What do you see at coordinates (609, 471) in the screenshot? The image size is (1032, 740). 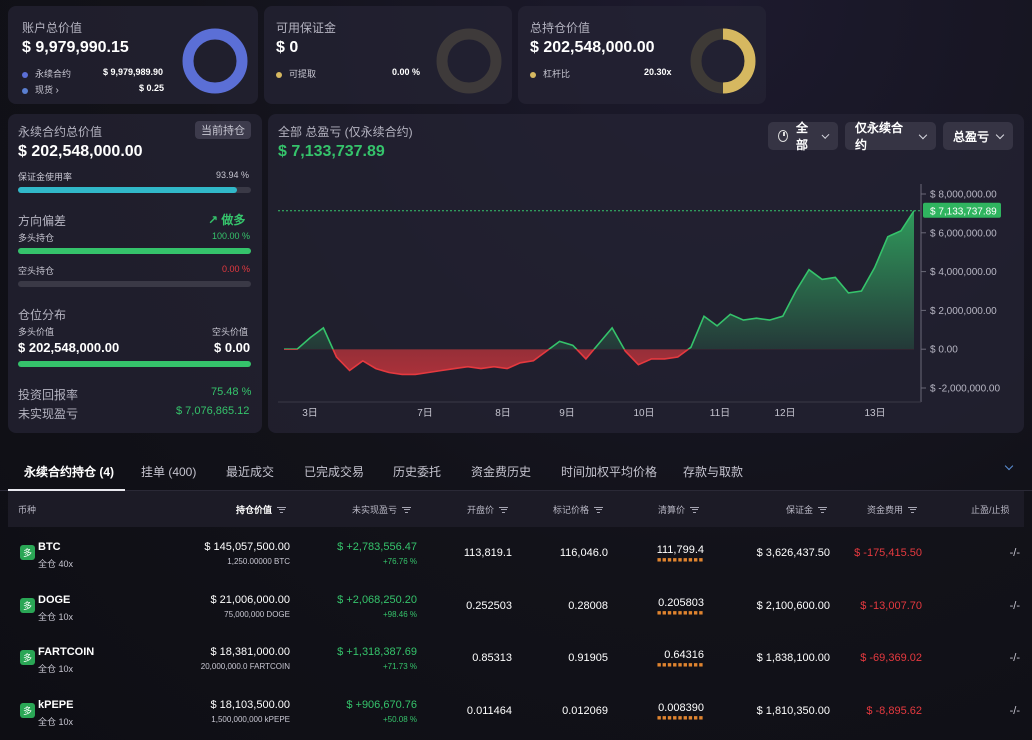 I see `tab-6: 时间加权平均价格` at bounding box center [609, 471].